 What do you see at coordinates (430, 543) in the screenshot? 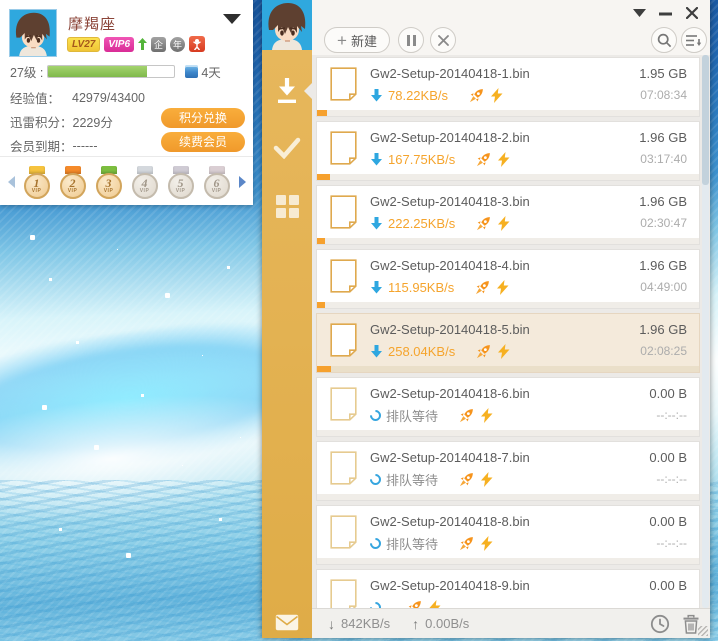
I see `download-status-line: 排队等待` at bounding box center [430, 543].